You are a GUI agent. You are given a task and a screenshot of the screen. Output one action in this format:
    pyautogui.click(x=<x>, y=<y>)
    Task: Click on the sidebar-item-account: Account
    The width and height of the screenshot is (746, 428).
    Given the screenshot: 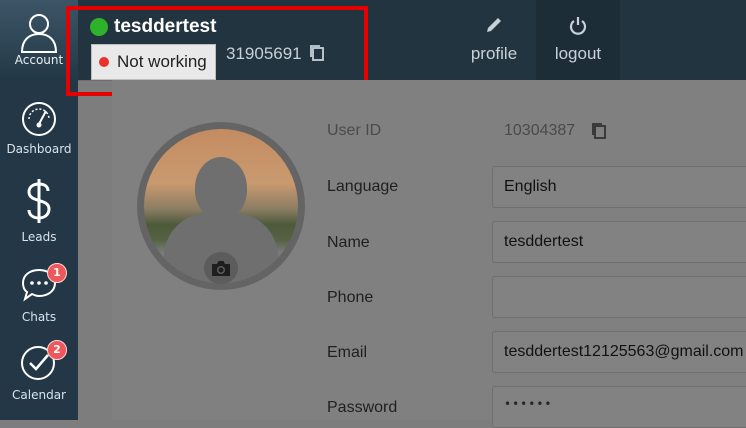 What is the action you would take?
    pyautogui.click(x=39, y=40)
    